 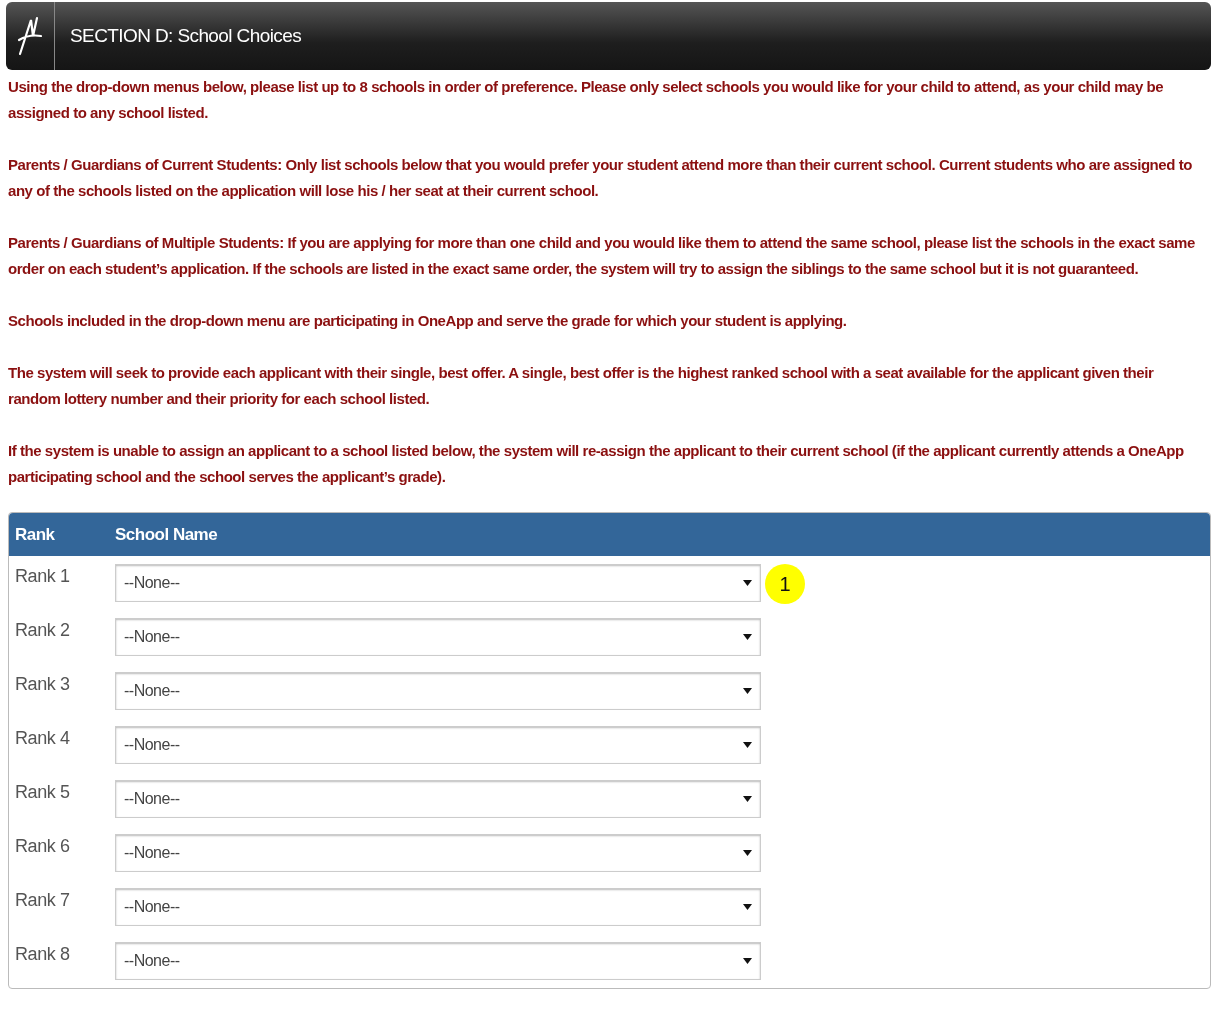 I want to click on rank-label: Rank 2, so click(x=42, y=630).